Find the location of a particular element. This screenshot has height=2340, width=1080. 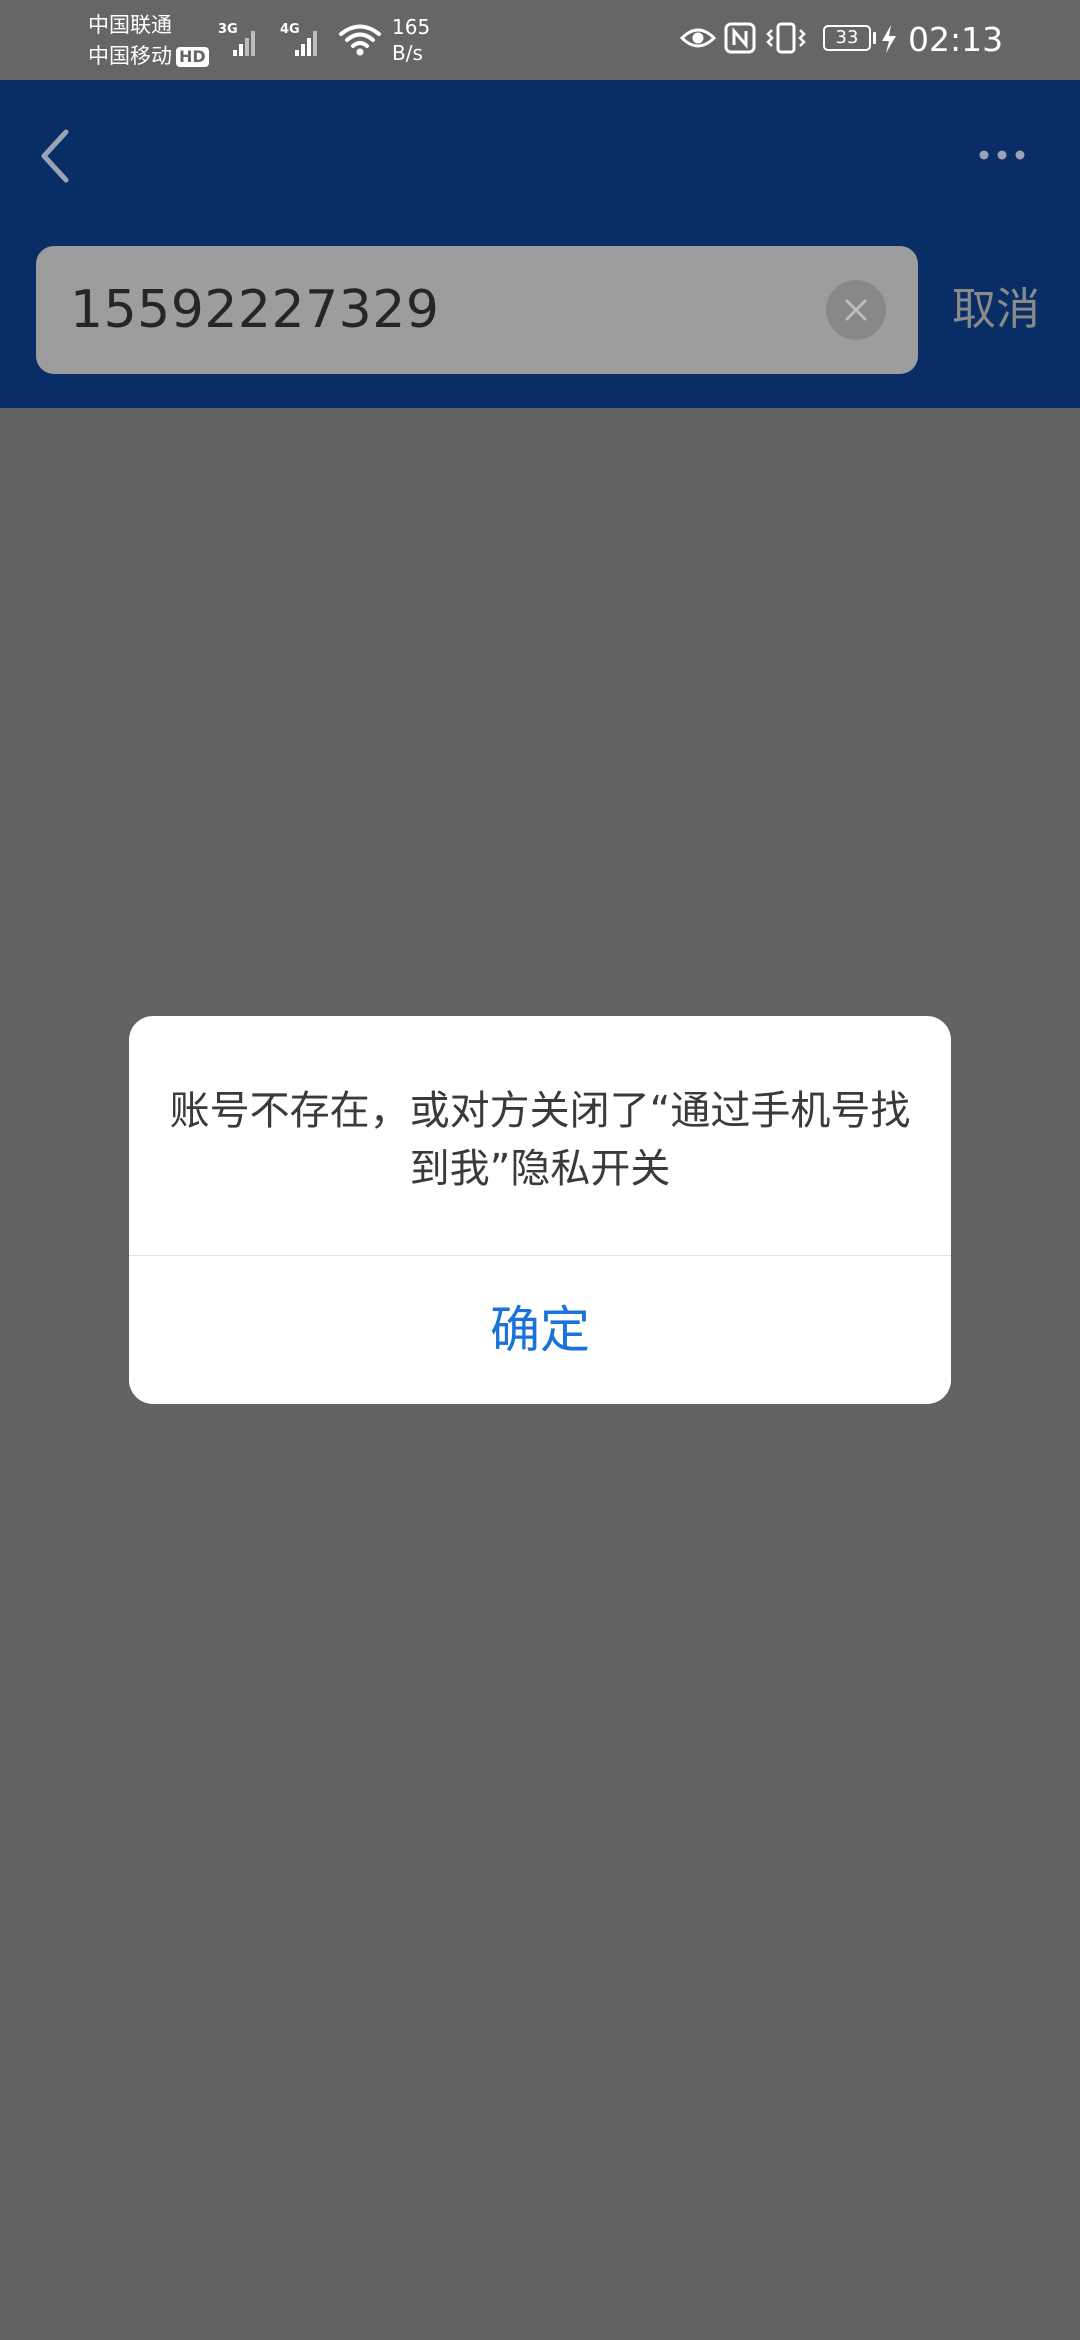

hd-badge: HD is located at coordinates (192, 56).